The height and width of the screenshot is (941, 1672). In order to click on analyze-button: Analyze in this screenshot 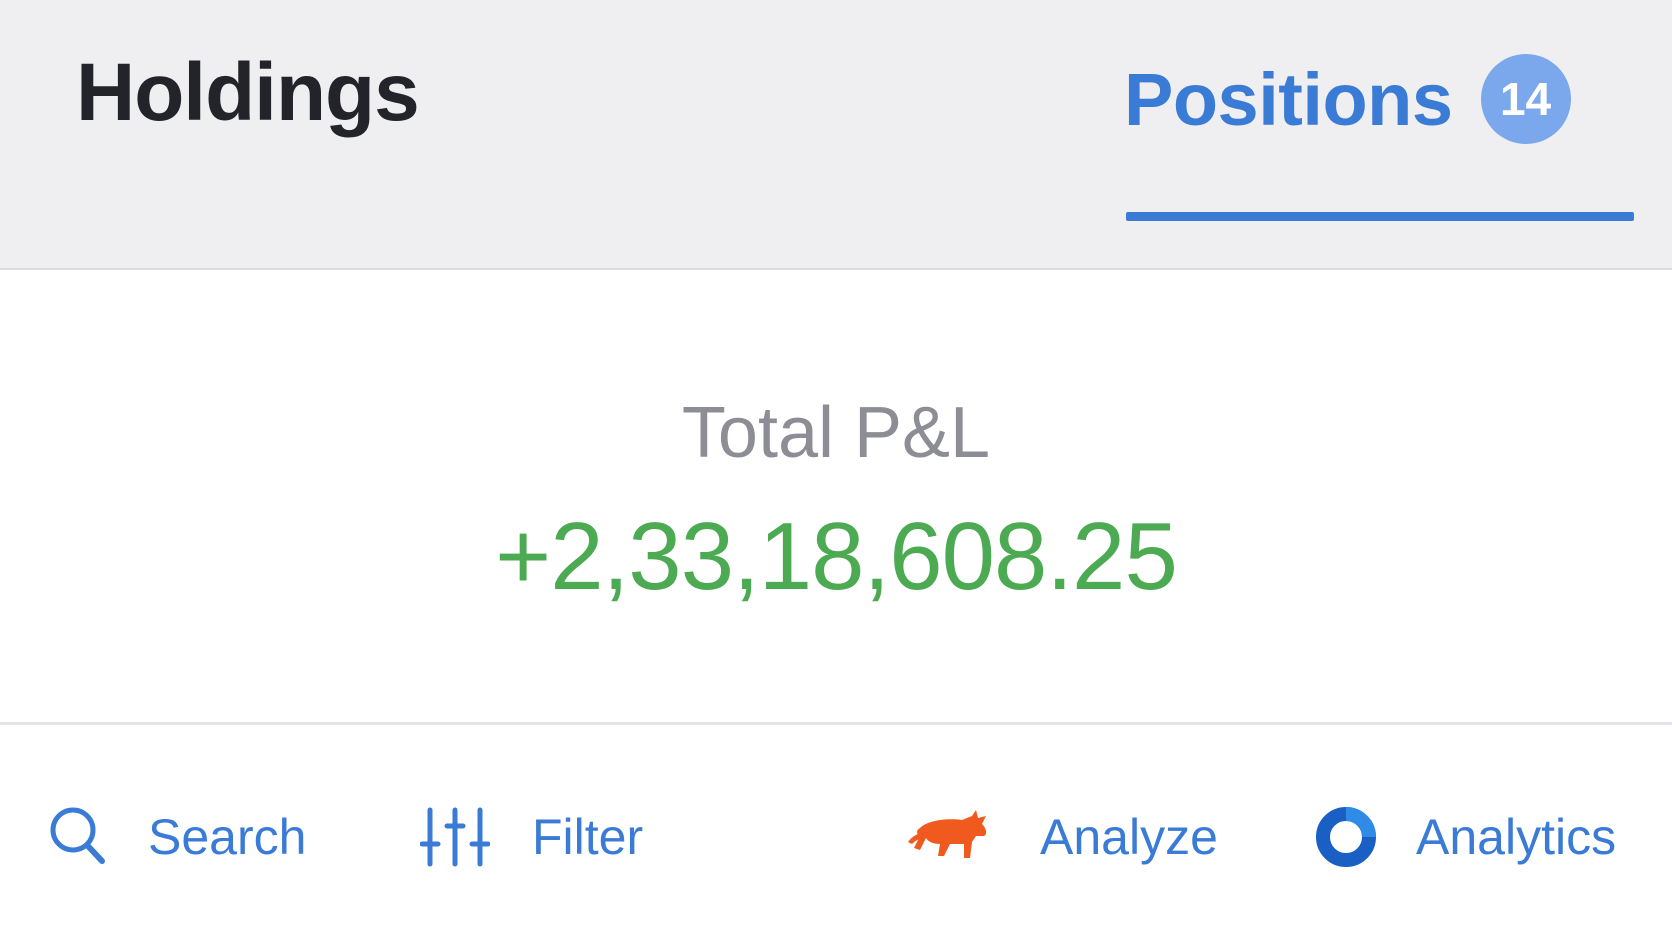, I will do `click(1062, 837)`.